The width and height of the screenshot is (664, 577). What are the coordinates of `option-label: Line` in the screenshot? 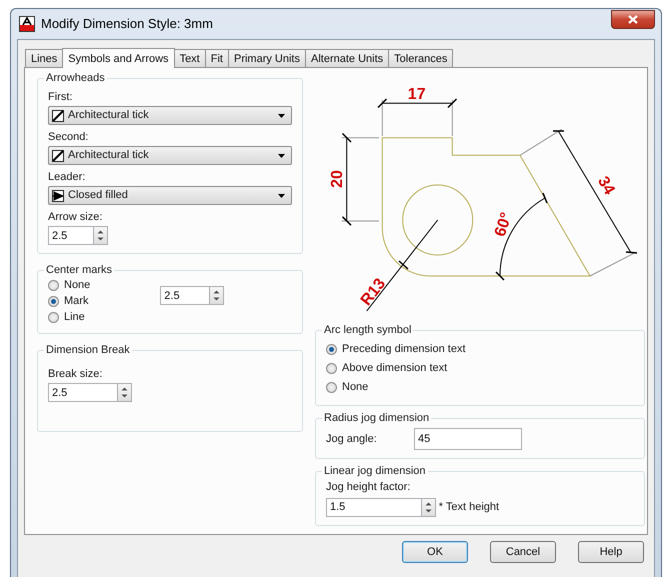 It's located at (74, 317).